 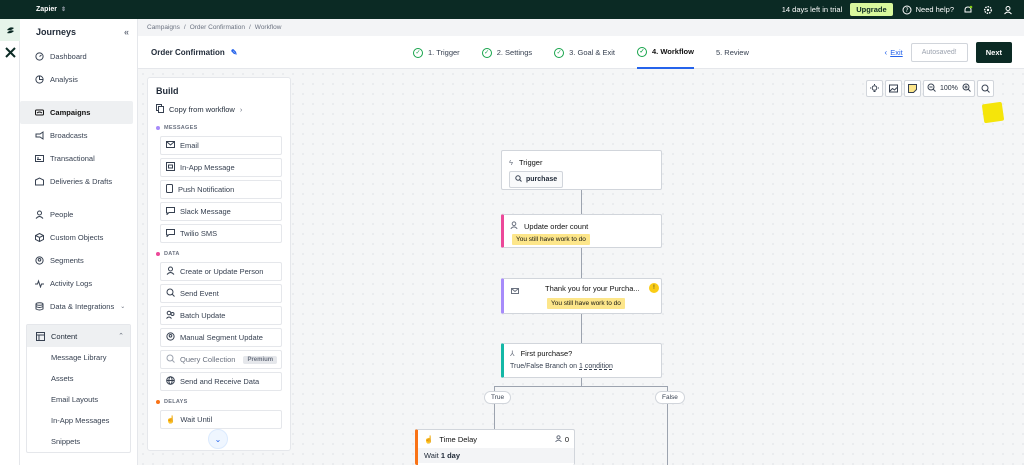 What do you see at coordinates (221, 359) in the screenshot?
I see `block-query-collection: Query Collection Premium` at bounding box center [221, 359].